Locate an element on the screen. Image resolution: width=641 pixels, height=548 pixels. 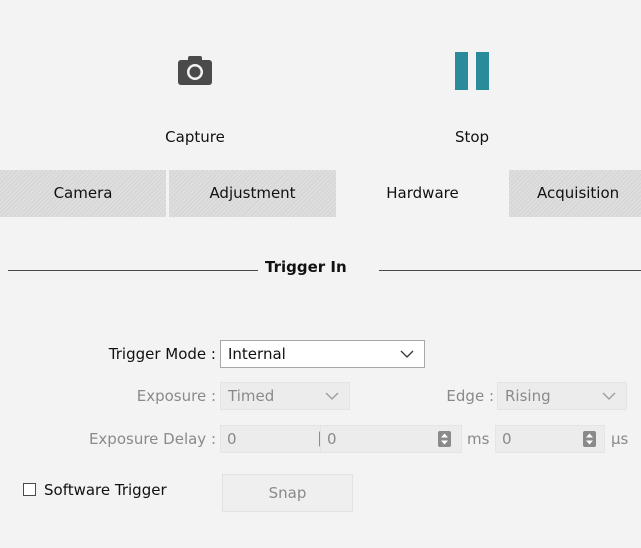
exposure-delay-seconds-value: 0 is located at coordinates (232, 439).